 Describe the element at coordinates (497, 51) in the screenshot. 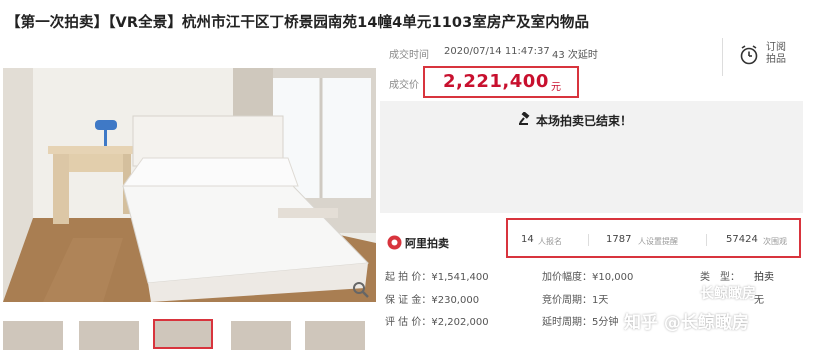

I see `deal-time-value: 2020/07/14 11:47:37` at that location.